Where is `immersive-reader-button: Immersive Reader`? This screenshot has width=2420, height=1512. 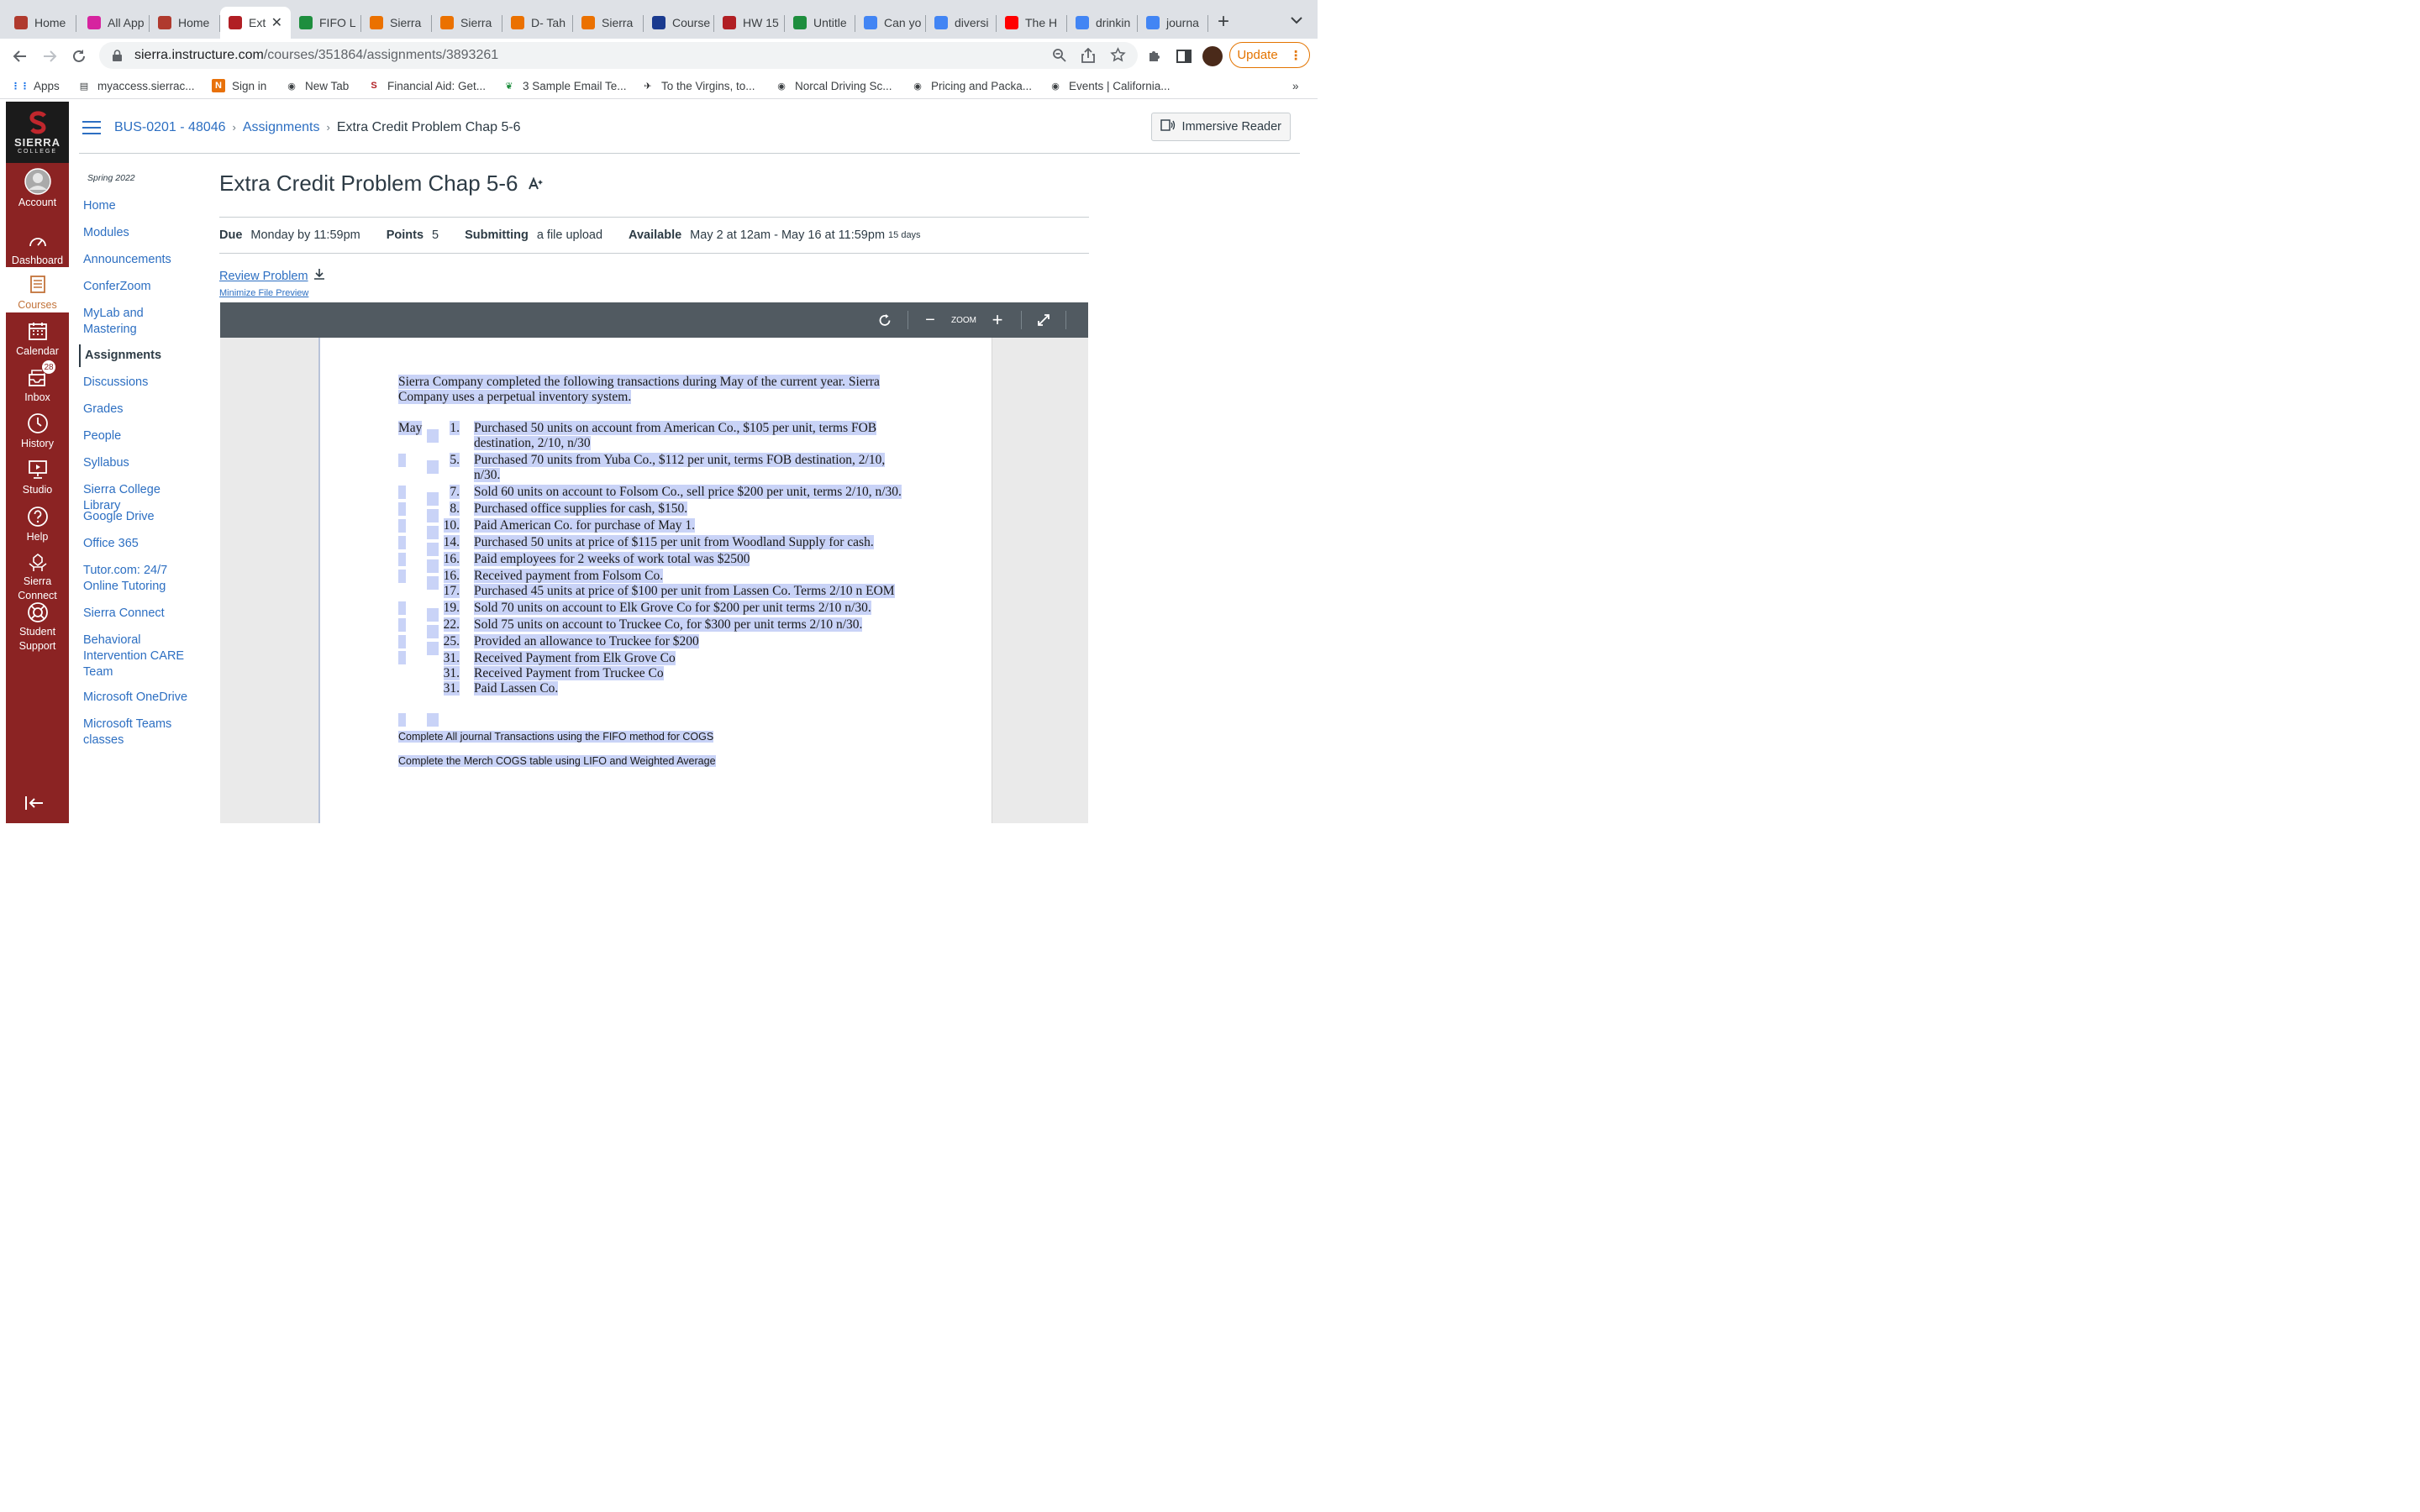 immersive-reader-button: Immersive Reader is located at coordinates (1221, 127).